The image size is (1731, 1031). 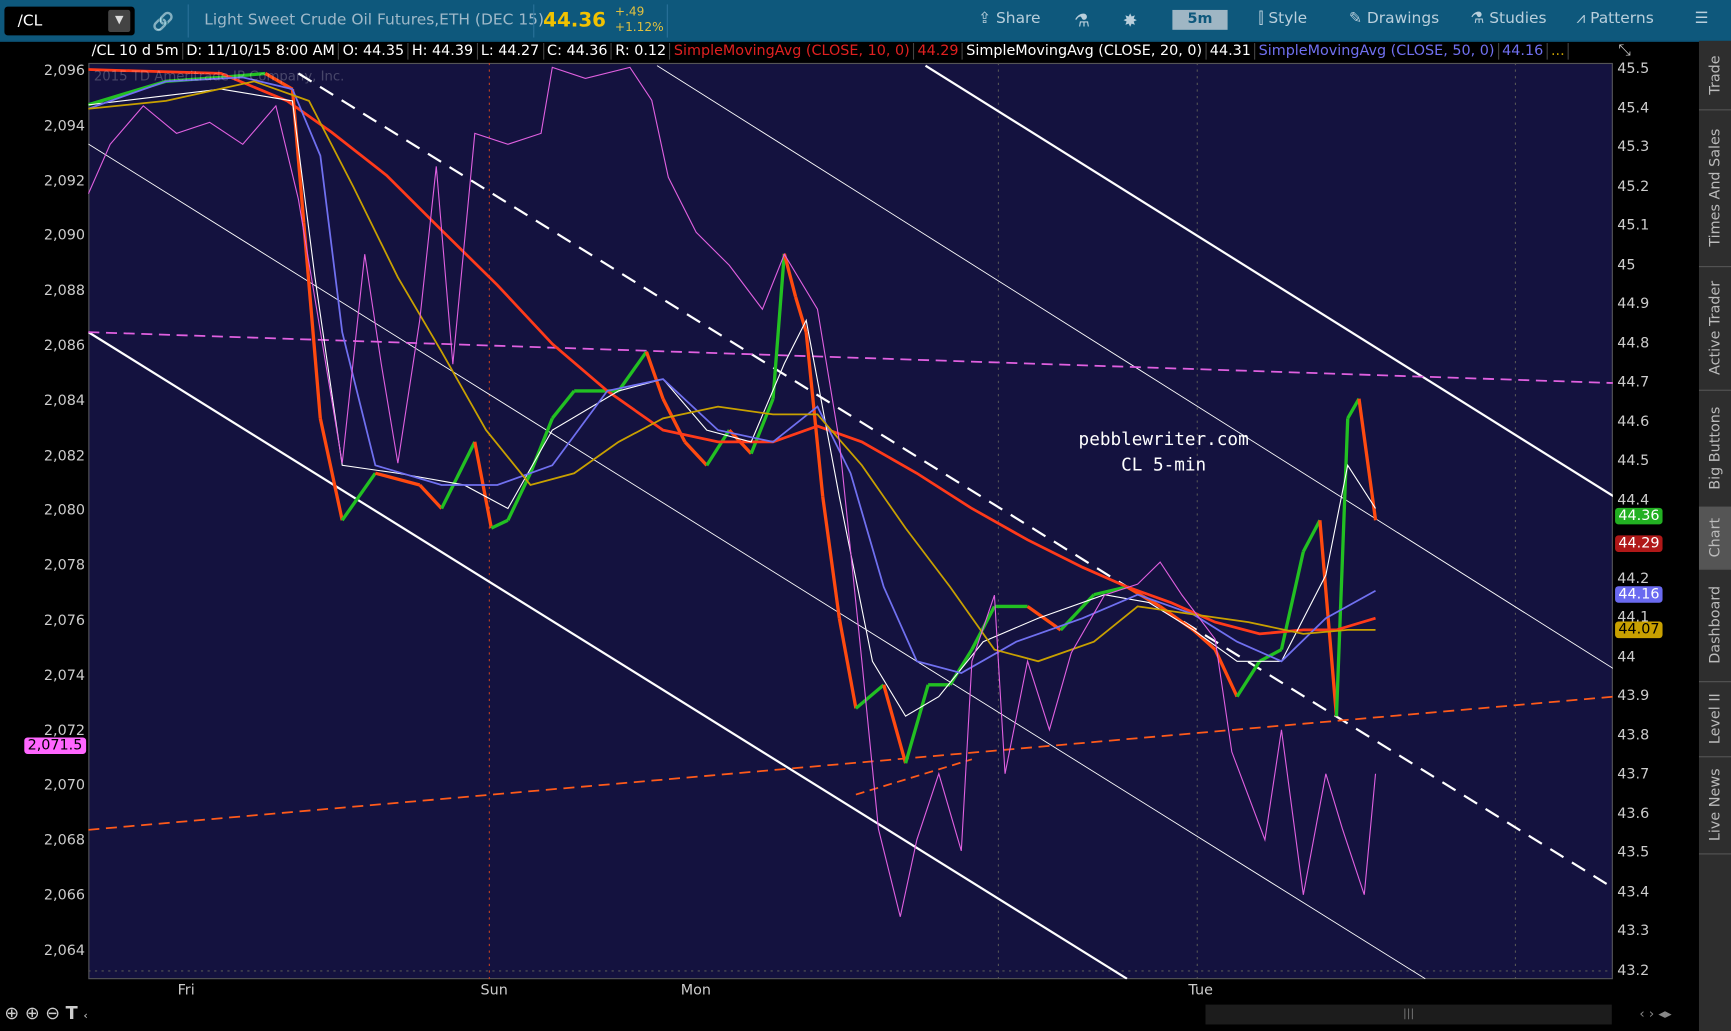 I want to click on menu-icon: ☰, so click(x=1702, y=19).